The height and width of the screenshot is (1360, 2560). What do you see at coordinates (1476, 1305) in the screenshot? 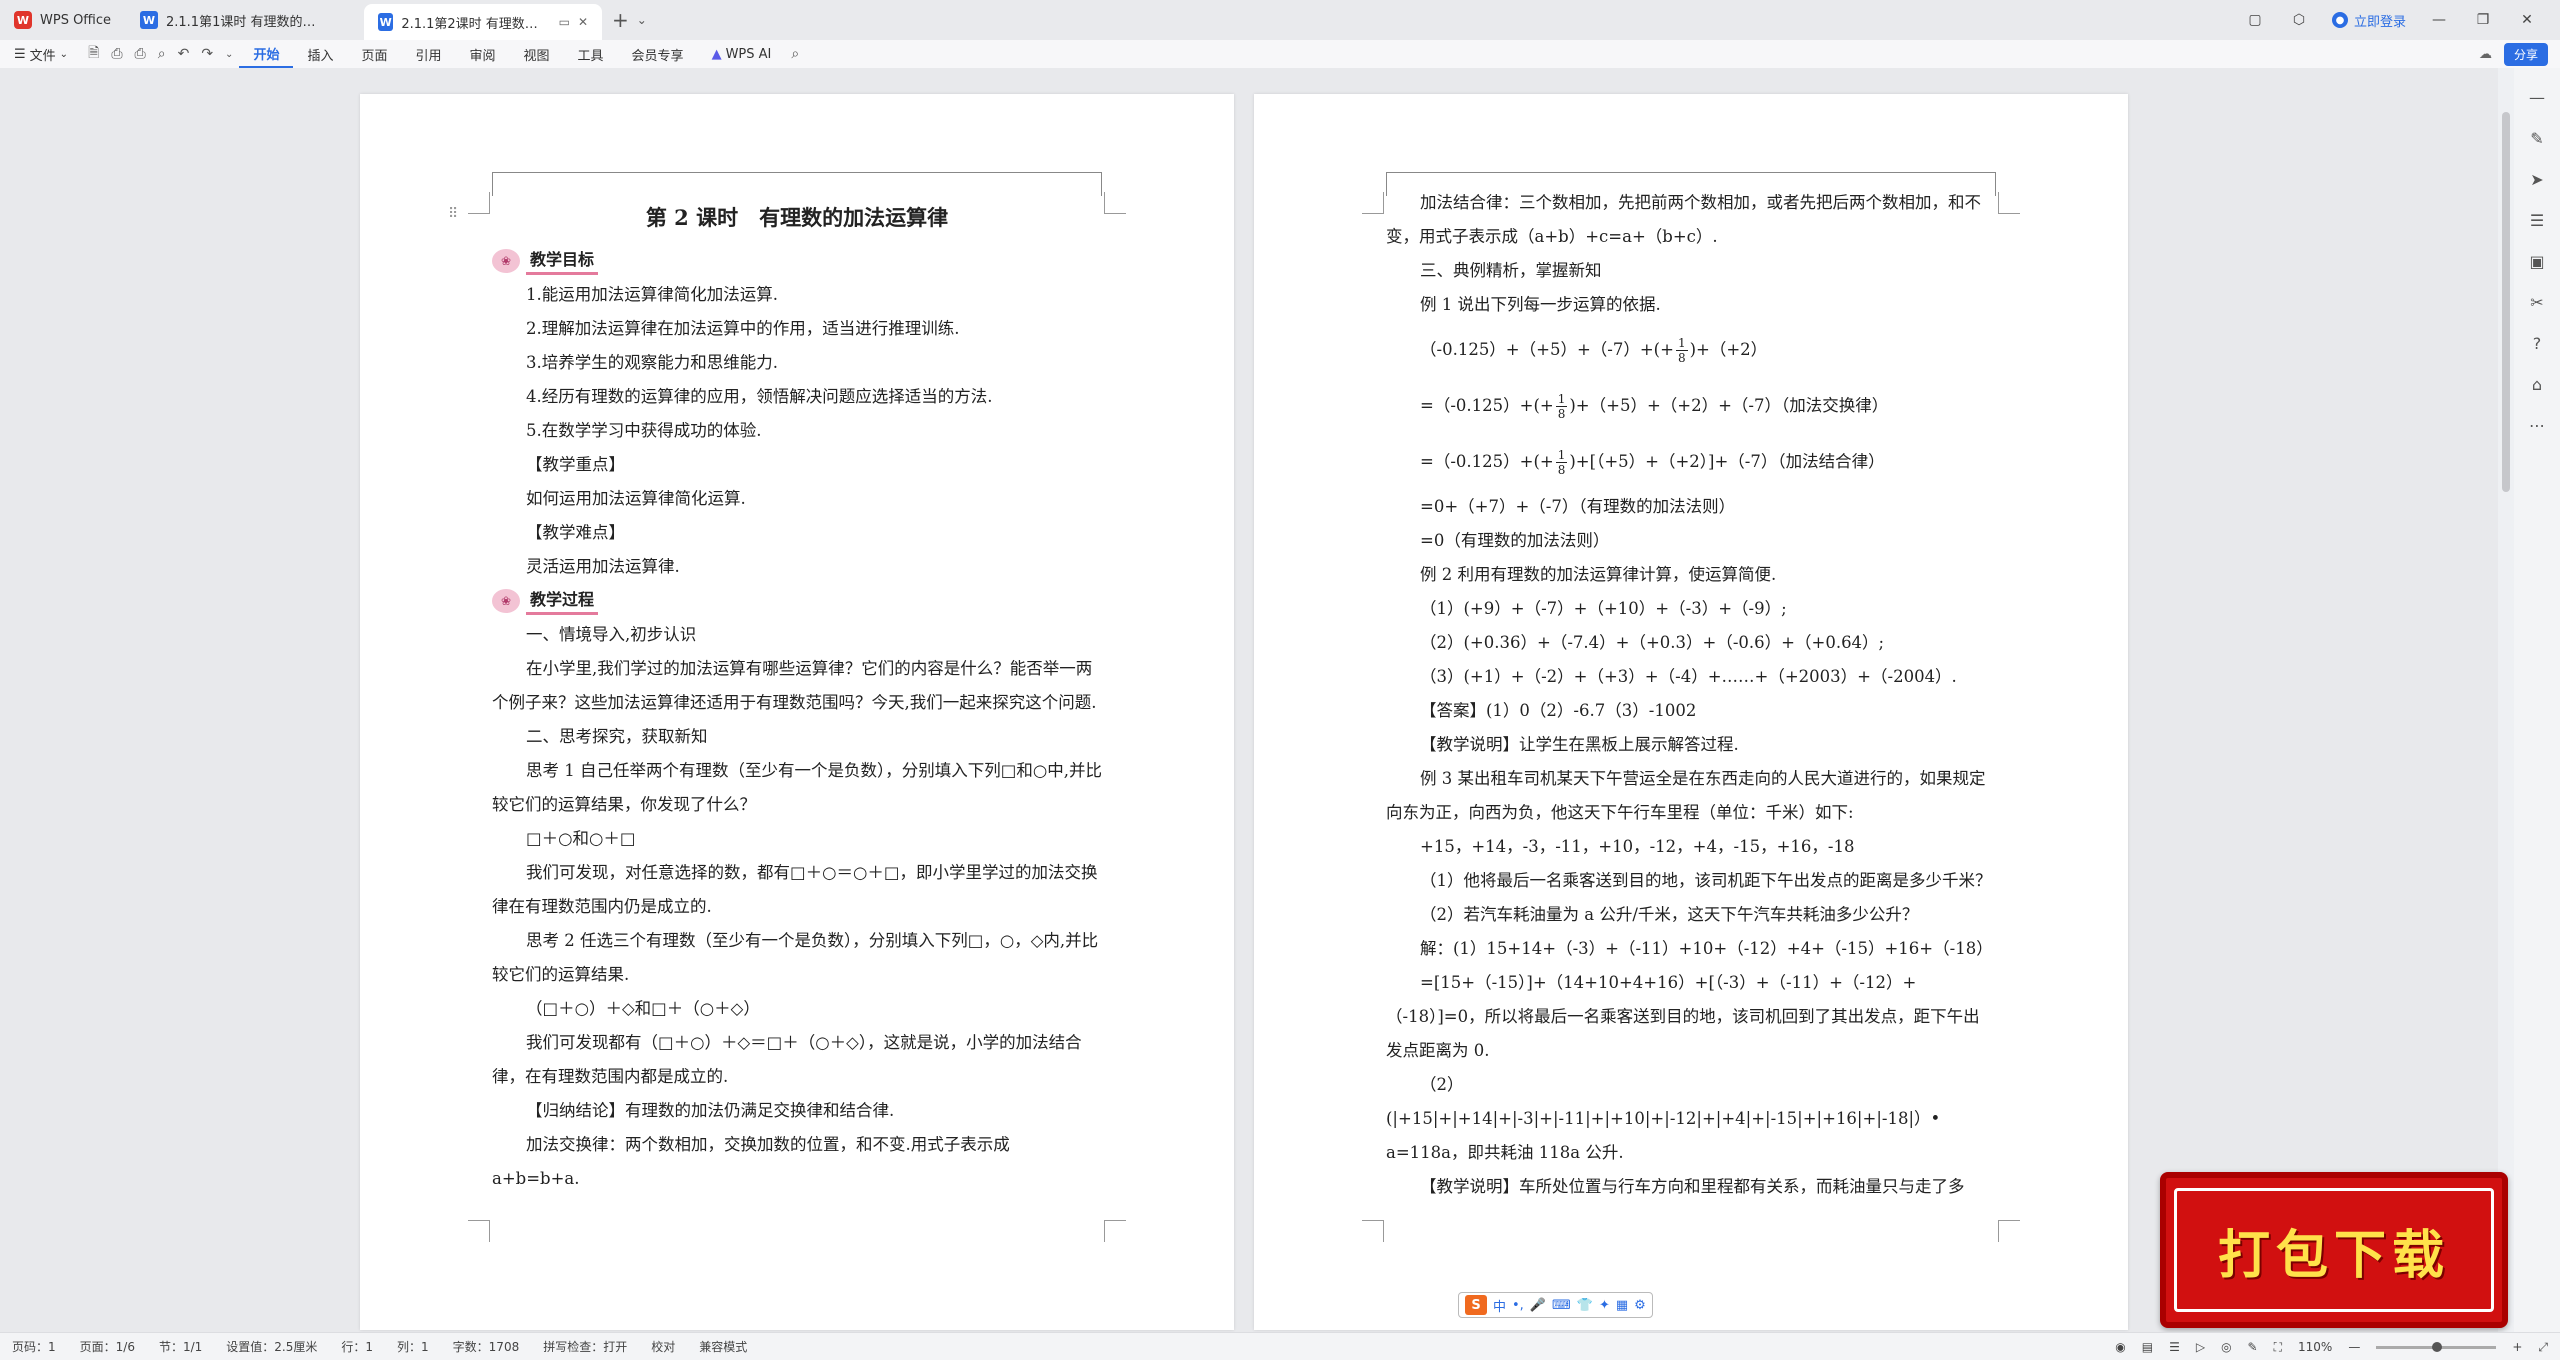
I see `sogou-icon: S` at bounding box center [1476, 1305].